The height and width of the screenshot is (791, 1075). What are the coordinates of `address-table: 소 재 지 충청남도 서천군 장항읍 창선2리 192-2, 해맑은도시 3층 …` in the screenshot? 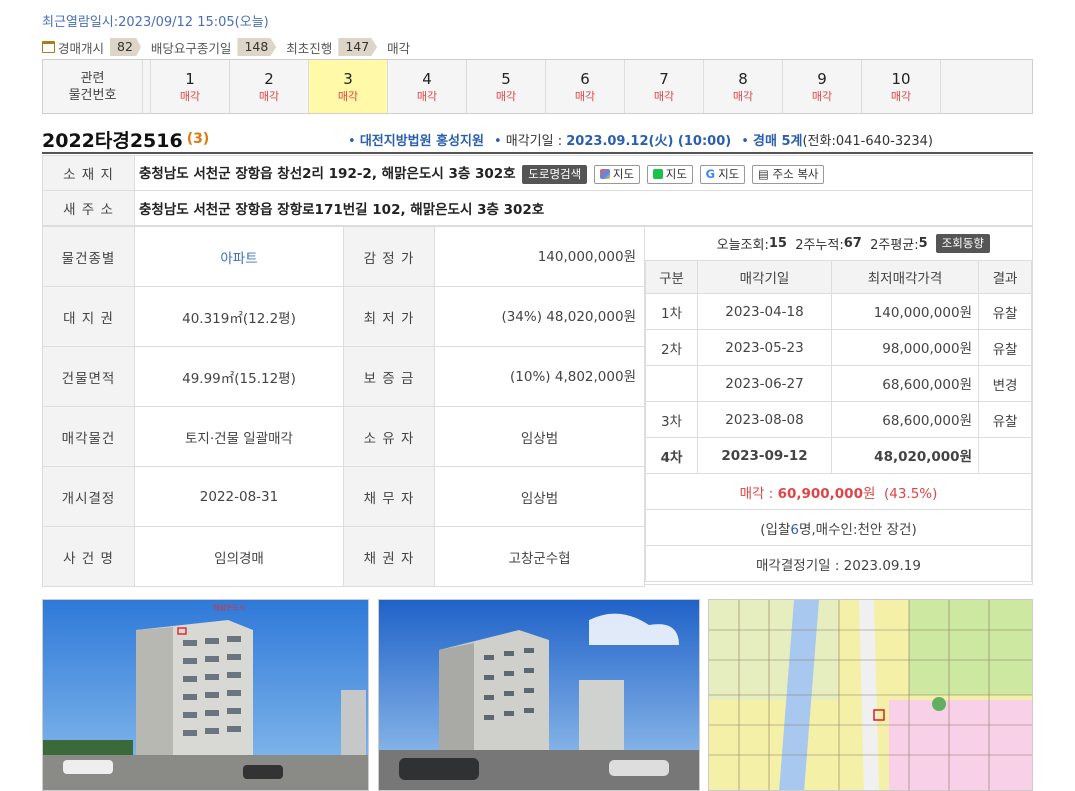 It's located at (537, 190).